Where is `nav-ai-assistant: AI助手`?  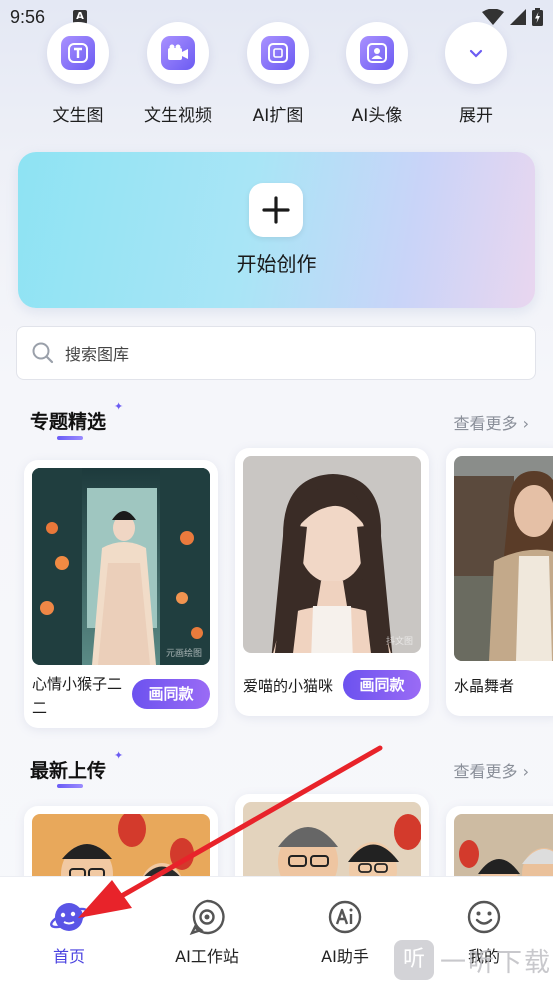
nav-ai-assistant: AI助手 is located at coordinates (345, 931).